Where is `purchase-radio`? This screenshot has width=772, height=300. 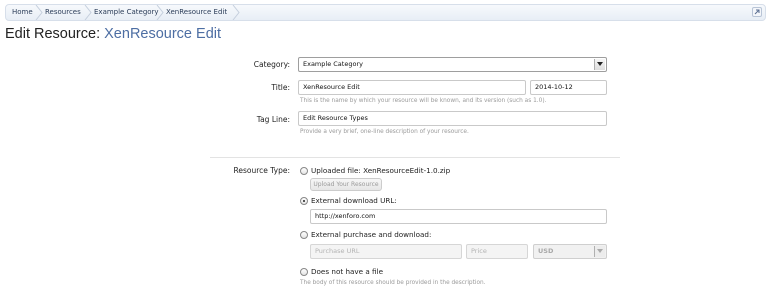 purchase-radio is located at coordinates (304, 235).